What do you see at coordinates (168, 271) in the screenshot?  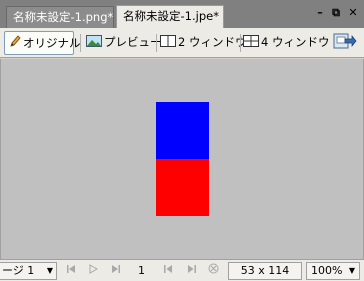 I see `prev-keyframe-icon` at bounding box center [168, 271].